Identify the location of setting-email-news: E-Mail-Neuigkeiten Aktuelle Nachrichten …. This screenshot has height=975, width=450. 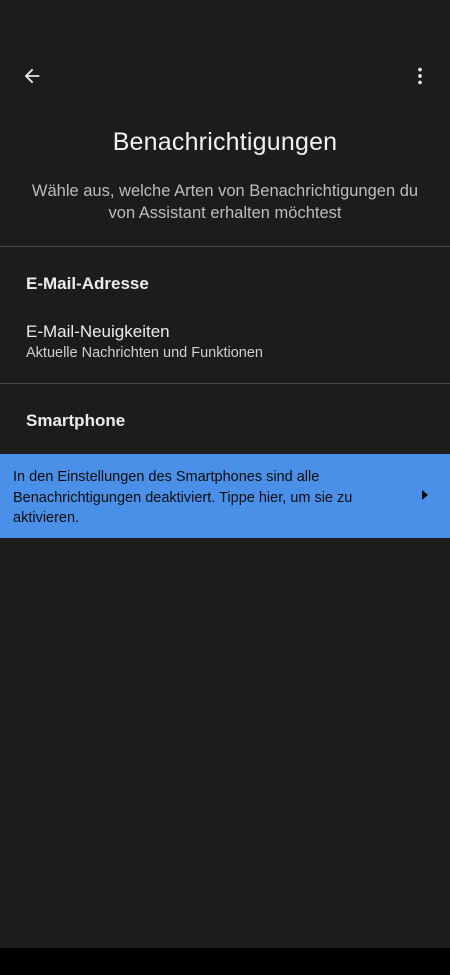
(225, 342).